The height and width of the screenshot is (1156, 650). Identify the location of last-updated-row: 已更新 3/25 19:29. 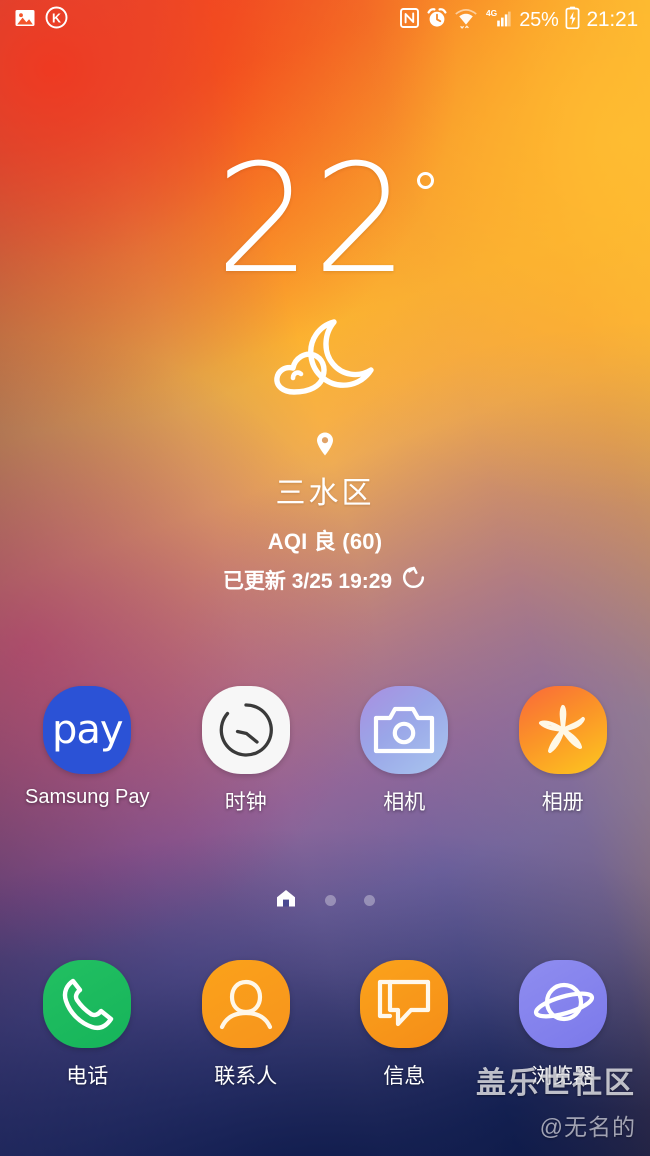
(325, 580).